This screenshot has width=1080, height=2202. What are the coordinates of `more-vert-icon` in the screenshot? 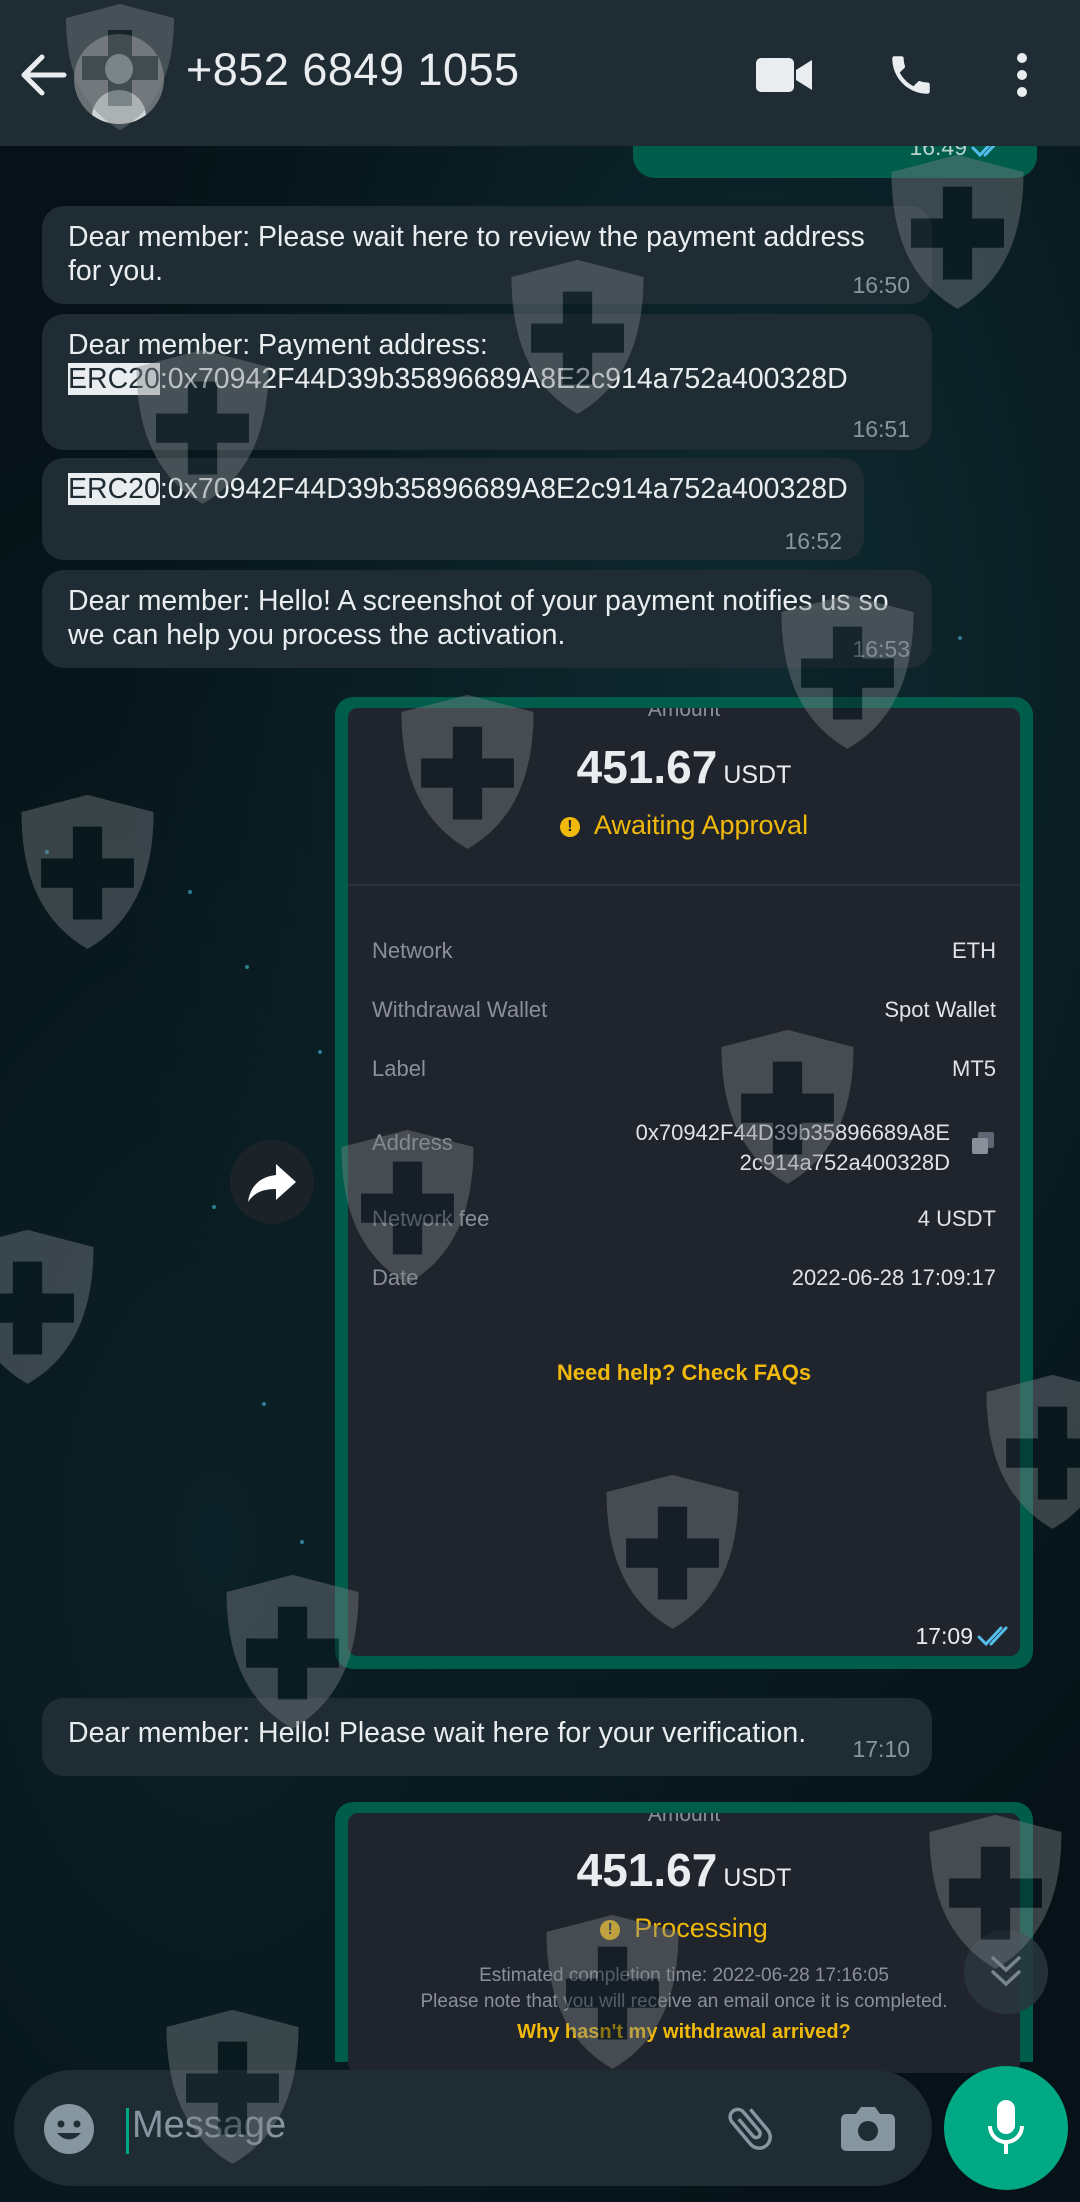 It's located at (1022, 75).